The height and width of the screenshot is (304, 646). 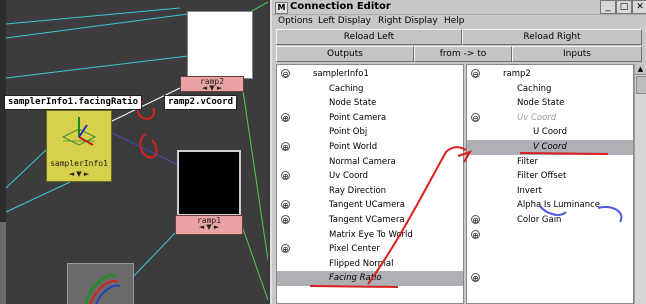 What do you see at coordinates (552, 37) in the screenshot?
I see `reload-right-button: Reload Right` at bounding box center [552, 37].